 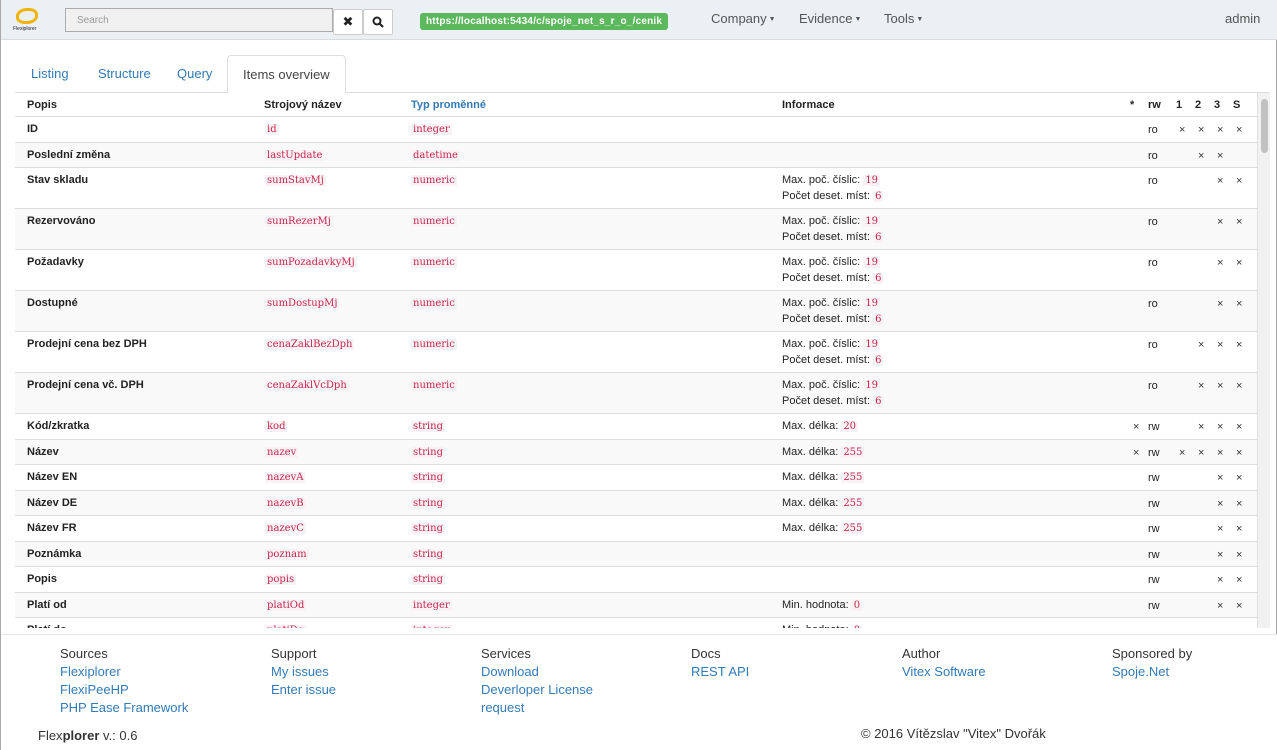 I want to click on footer-link: Spoje.Net, so click(x=1152, y=672).